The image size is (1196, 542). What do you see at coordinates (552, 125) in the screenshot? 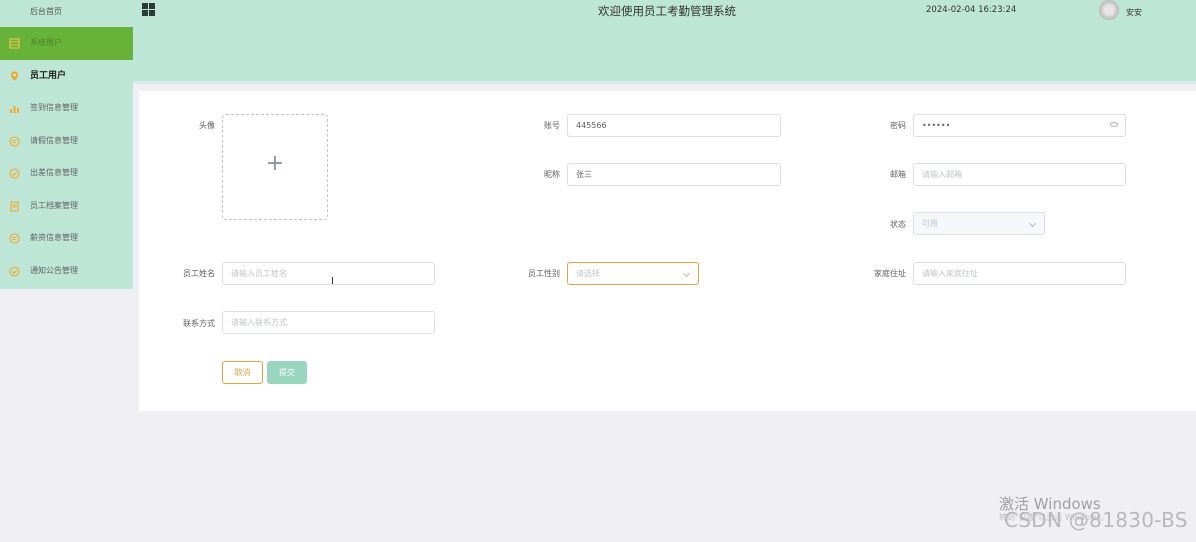
I see `account-label: 账号` at bounding box center [552, 125].